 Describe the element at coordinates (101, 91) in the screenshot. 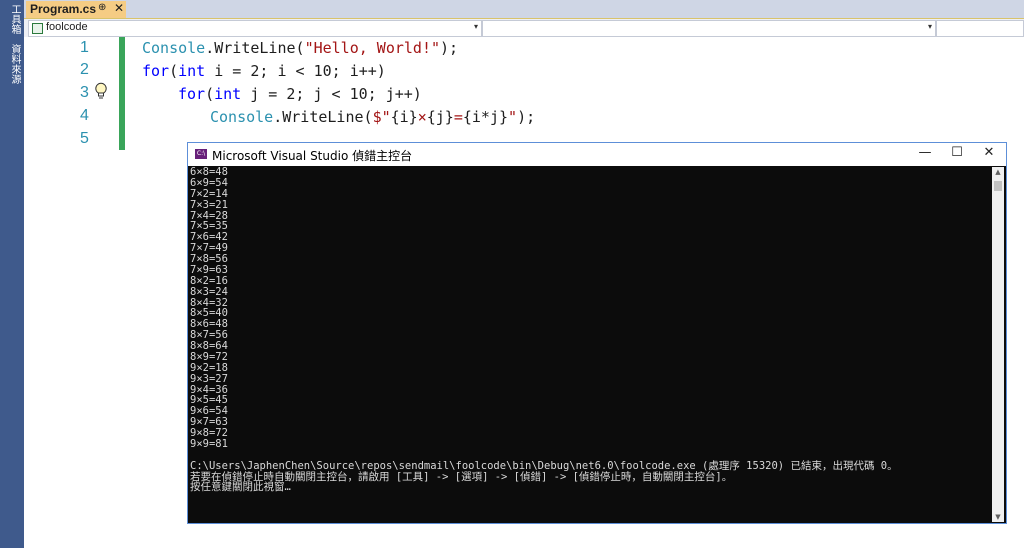

I see `lightbulb-icon` at that location.